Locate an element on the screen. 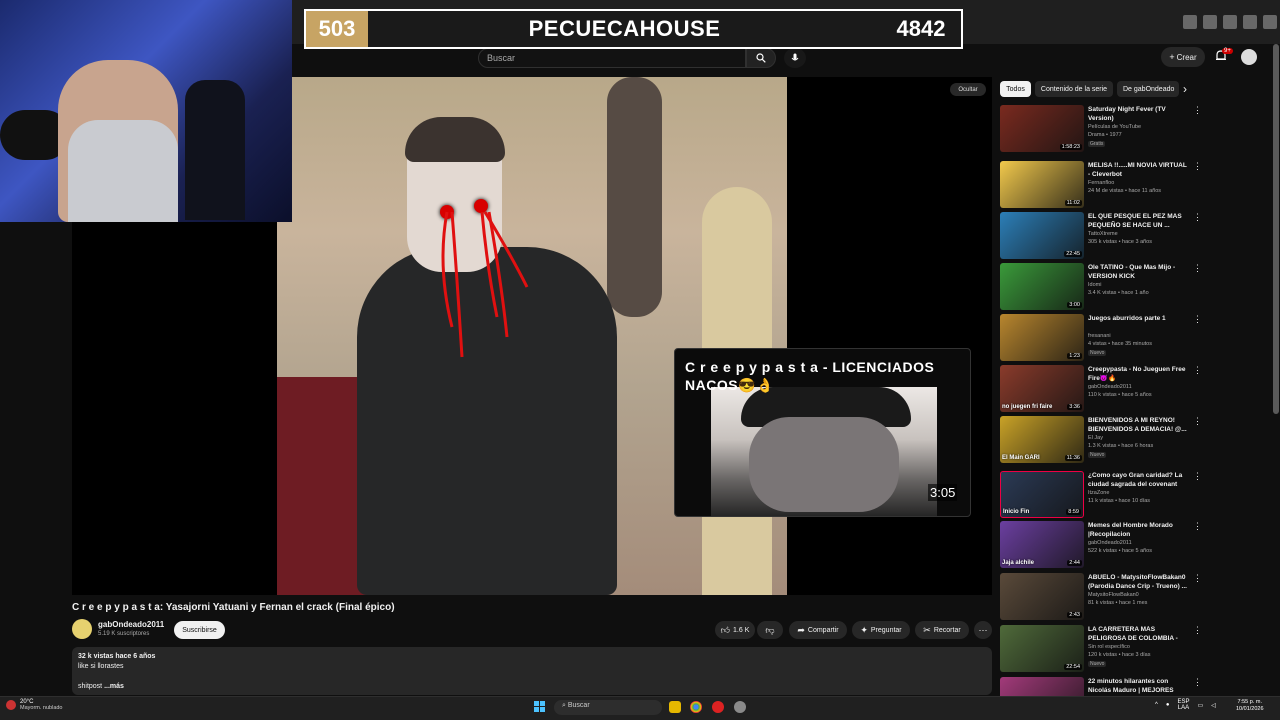  recommendation-channel: MatysitoFlowBakan0 is located at coordinates (1113, 595).